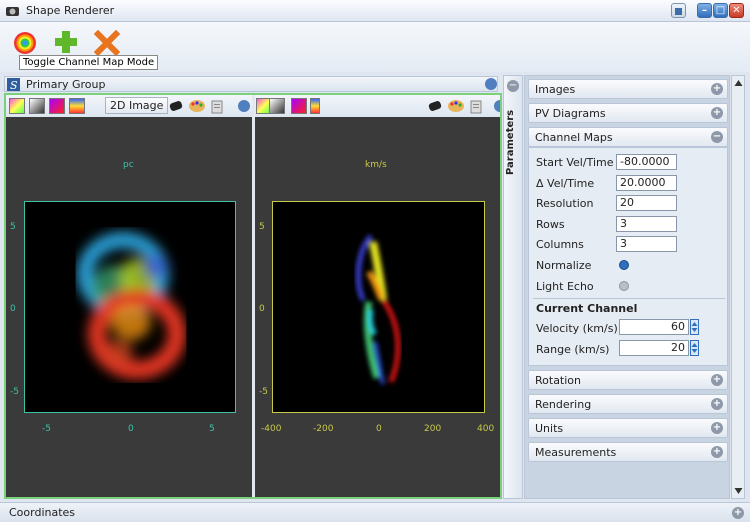 This screenshot has width=750, height=522. Describe the element at coordinates (486, 429) in the screenshot. I see `right-x-tick: 400` at that location.